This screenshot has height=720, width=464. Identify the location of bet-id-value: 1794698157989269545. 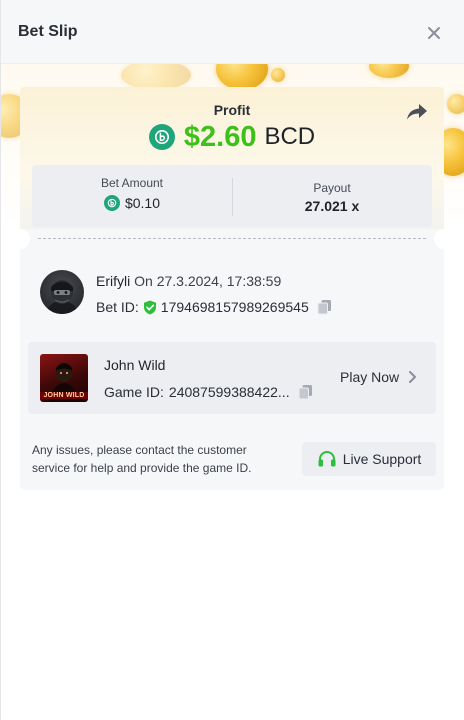
(234, 307).